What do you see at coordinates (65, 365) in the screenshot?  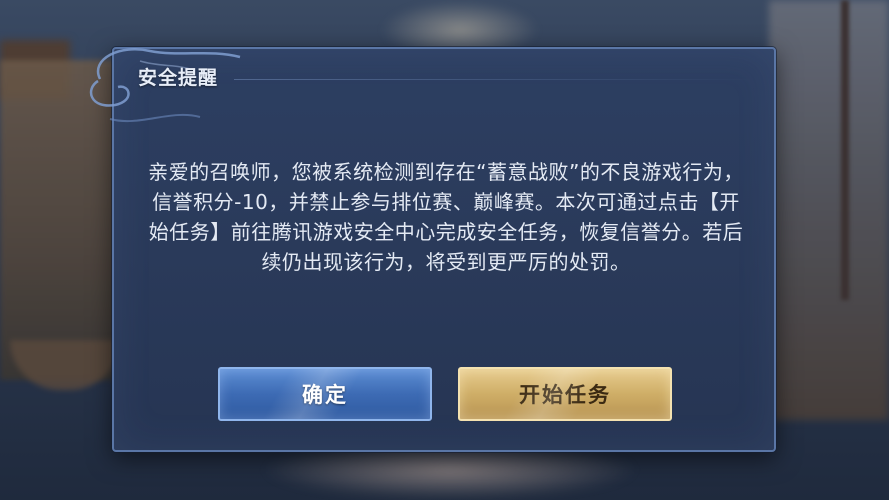 I see `background-boat` at bounding box center [65, 365].